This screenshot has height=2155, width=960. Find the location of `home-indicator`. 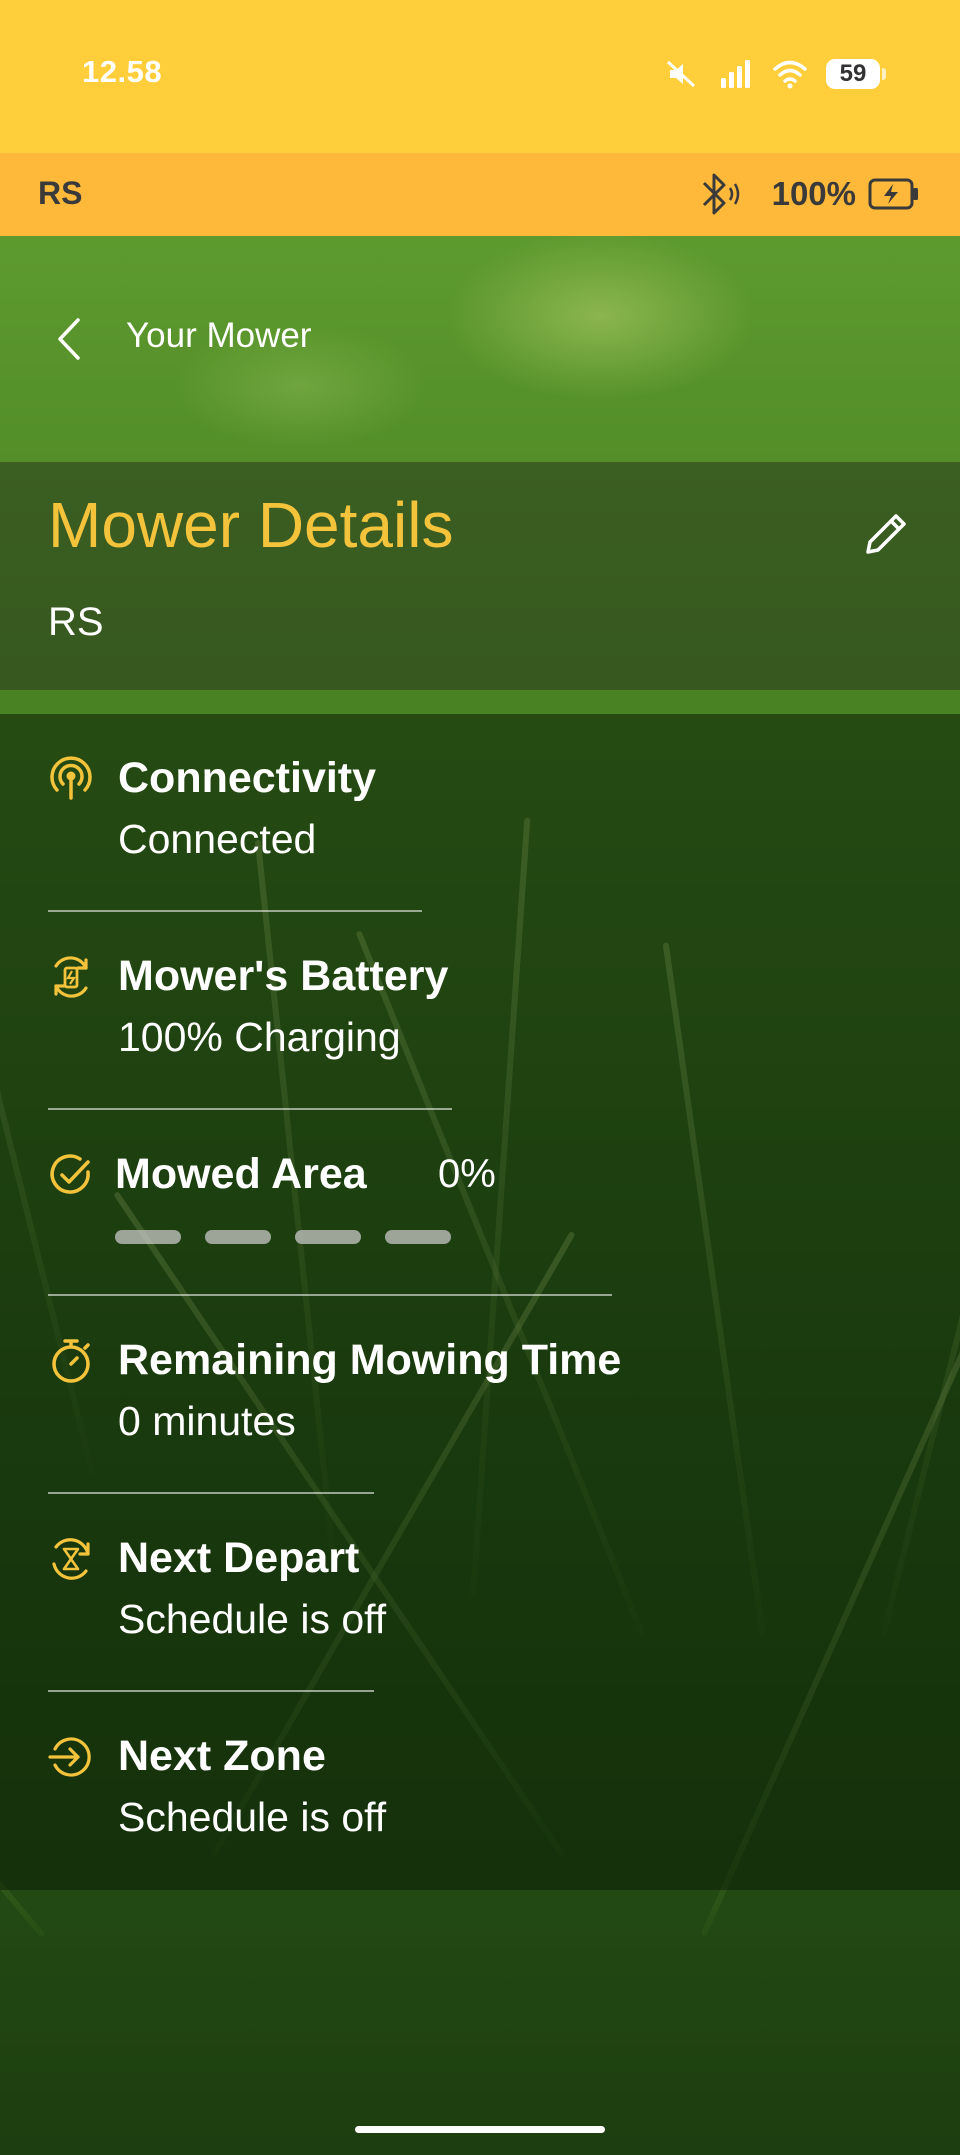

home-indicator is located at coordinates (480, 2129).